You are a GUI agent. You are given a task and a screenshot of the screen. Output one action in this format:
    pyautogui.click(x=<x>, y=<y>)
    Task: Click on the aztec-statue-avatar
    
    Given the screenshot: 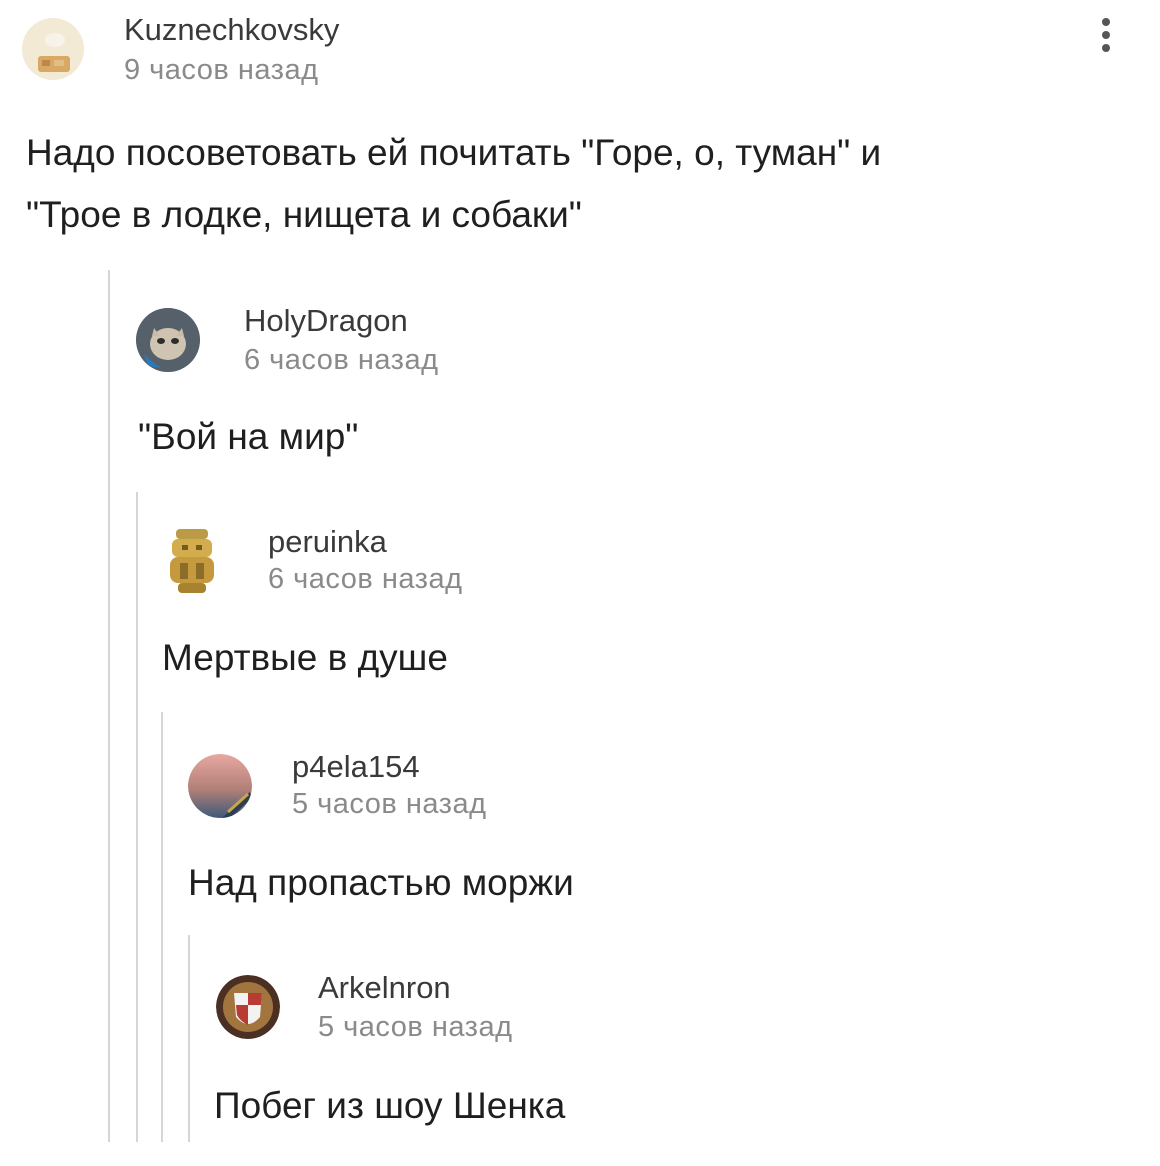 What is the action you would take?
    pyautogui.click(x=192, y=561)
    